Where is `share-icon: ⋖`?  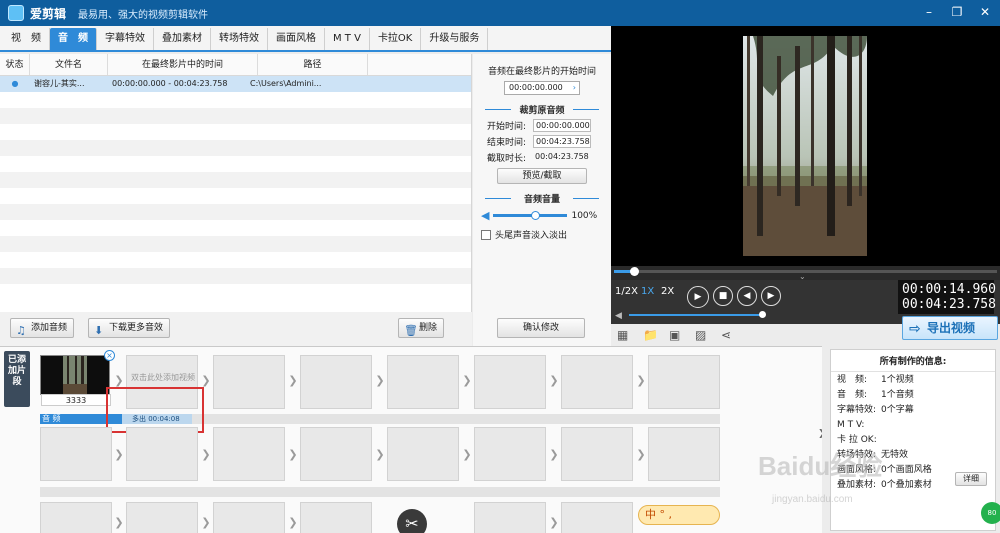 share-icon: ⋖ is located at coordinates (726, 335).